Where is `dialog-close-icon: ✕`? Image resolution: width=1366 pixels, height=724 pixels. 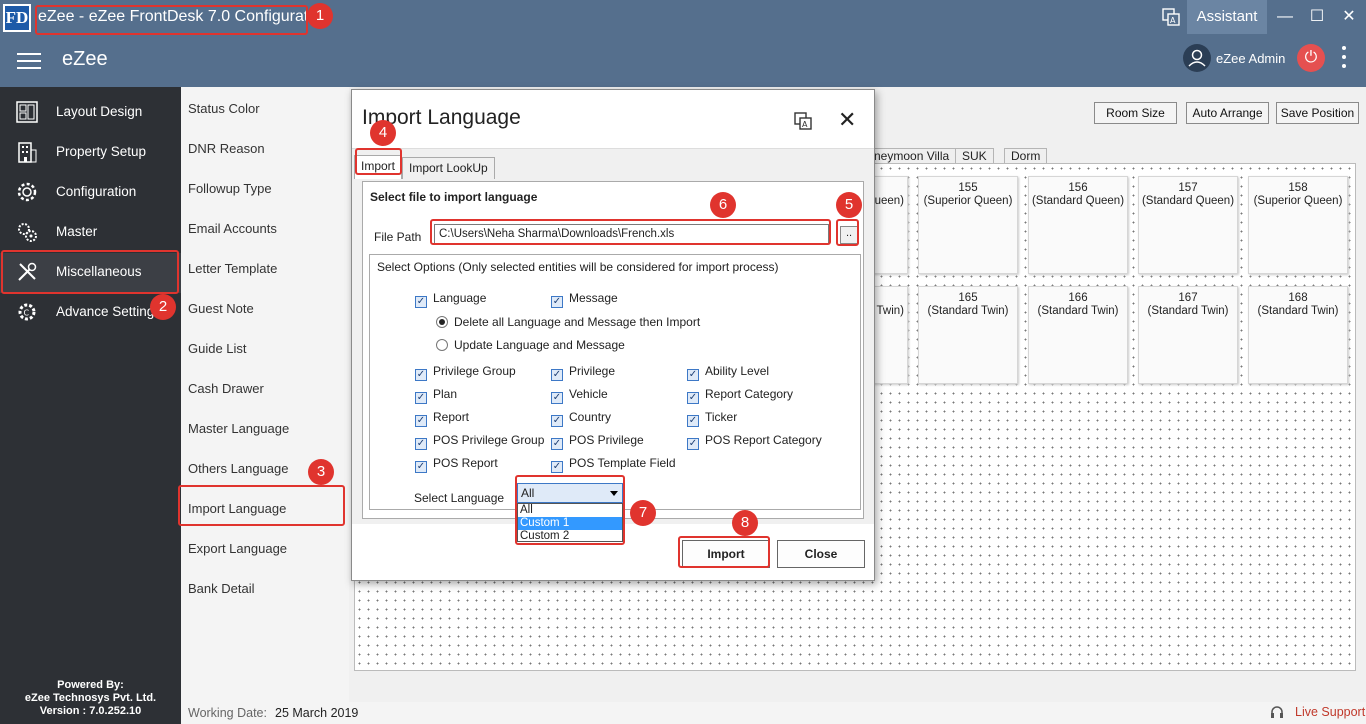 dialog-close-icon: ✕ is located at coordinates (847, 120).